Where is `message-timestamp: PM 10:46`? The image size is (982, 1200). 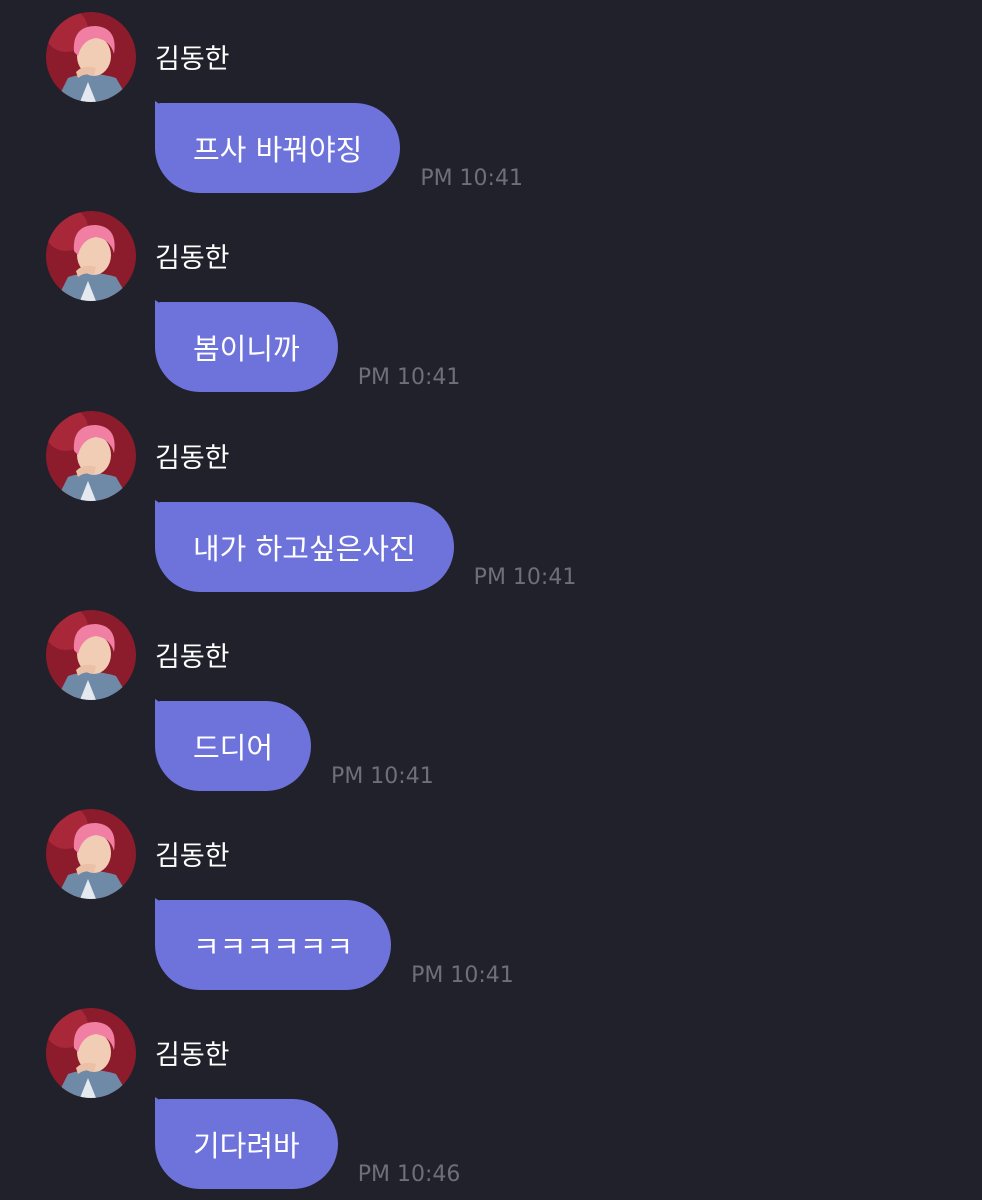 message-timestamp: PM 10:46 is located at coordinates (409, 1174).